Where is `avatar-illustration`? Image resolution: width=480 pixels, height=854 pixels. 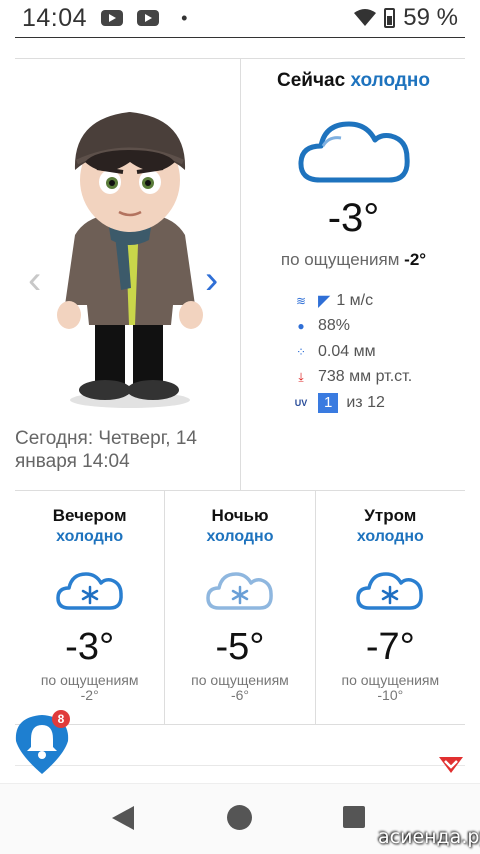
avatar-illustration is located at coordinates (130, 260).